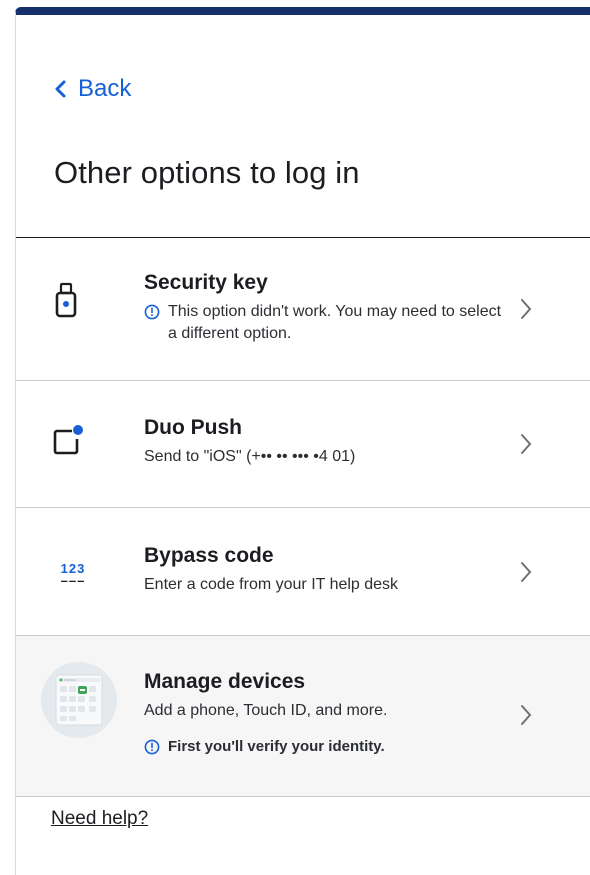  I want to click on option-description: Enter a code from your IT help desk, so click(271, 584).